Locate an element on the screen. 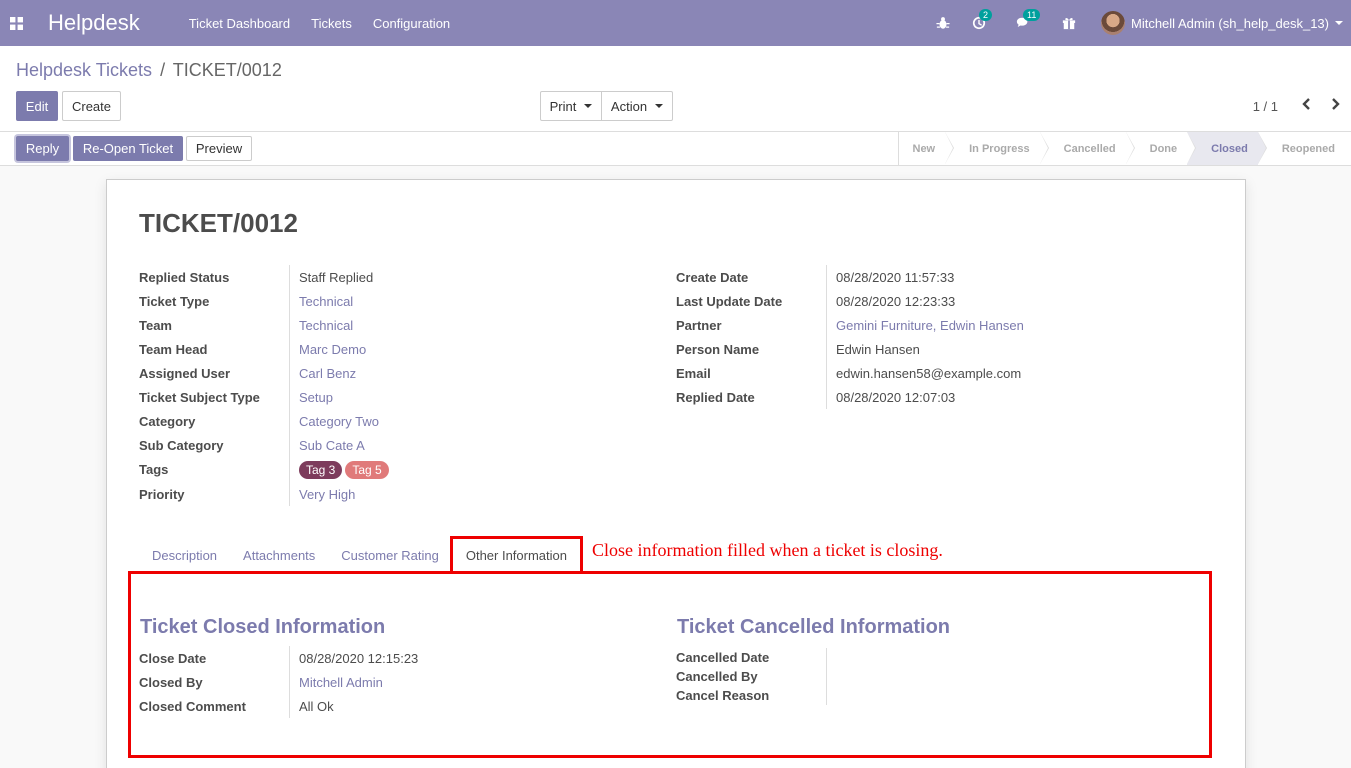 The image size is (1351, 768). subject-type-link: Setup is located at coordinates (311, 397).